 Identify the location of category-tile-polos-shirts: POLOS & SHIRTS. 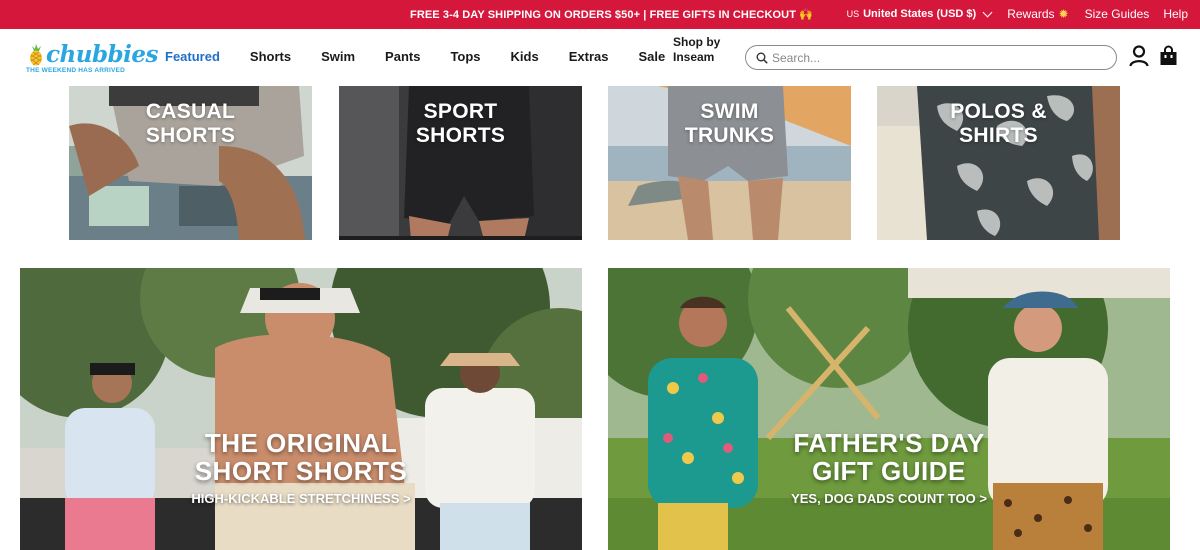
(998, 163).